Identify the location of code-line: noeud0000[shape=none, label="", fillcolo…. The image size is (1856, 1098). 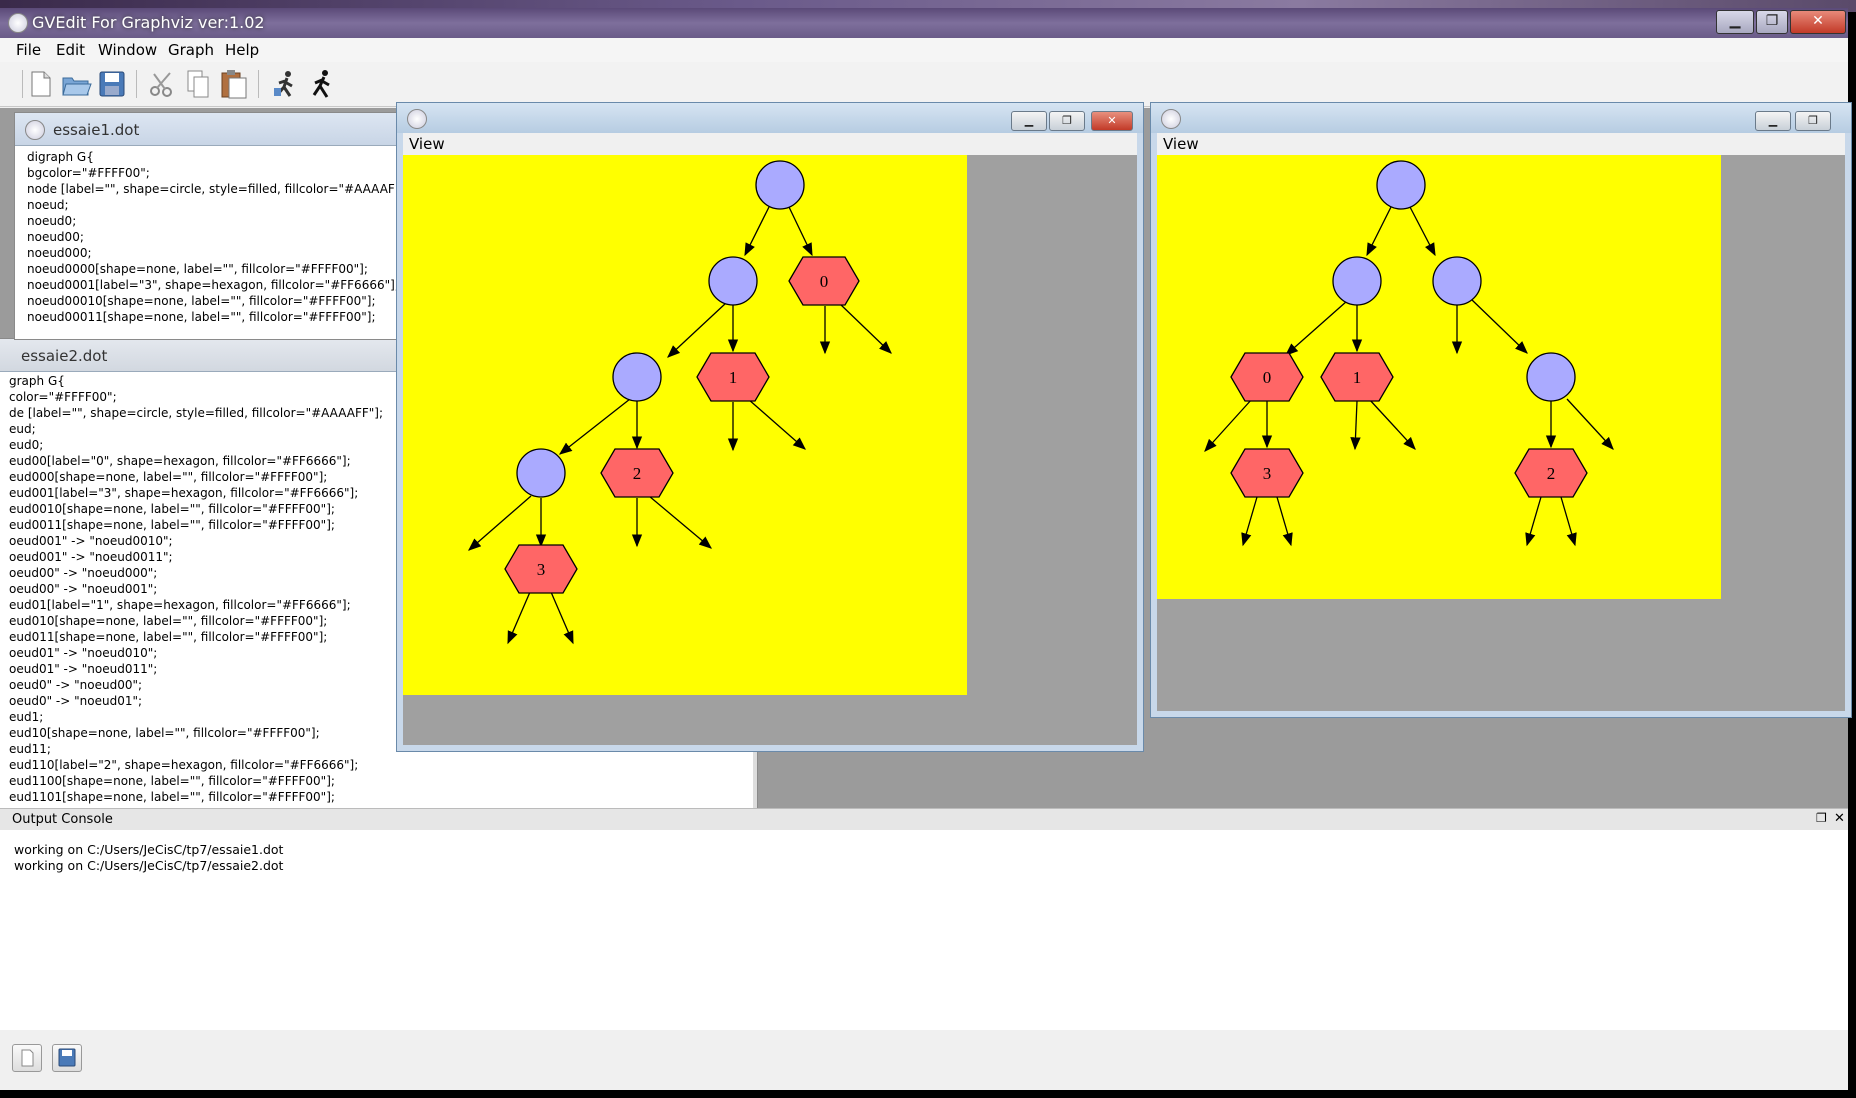
(197, 269).